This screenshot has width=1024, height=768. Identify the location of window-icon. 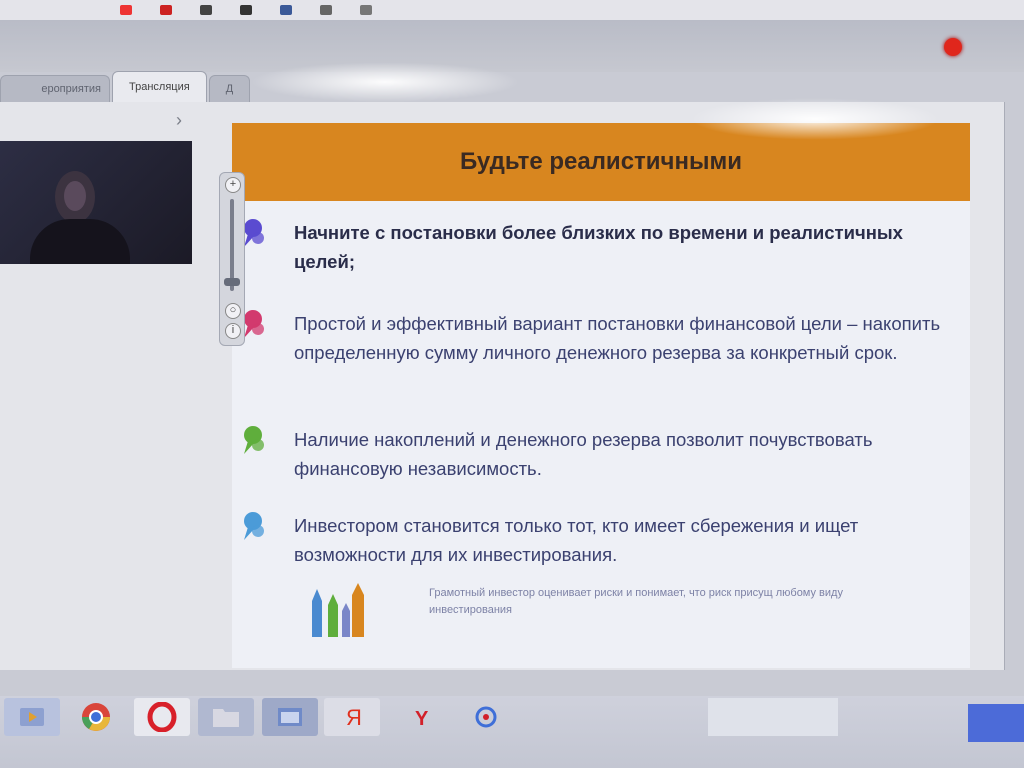
(290, 717).